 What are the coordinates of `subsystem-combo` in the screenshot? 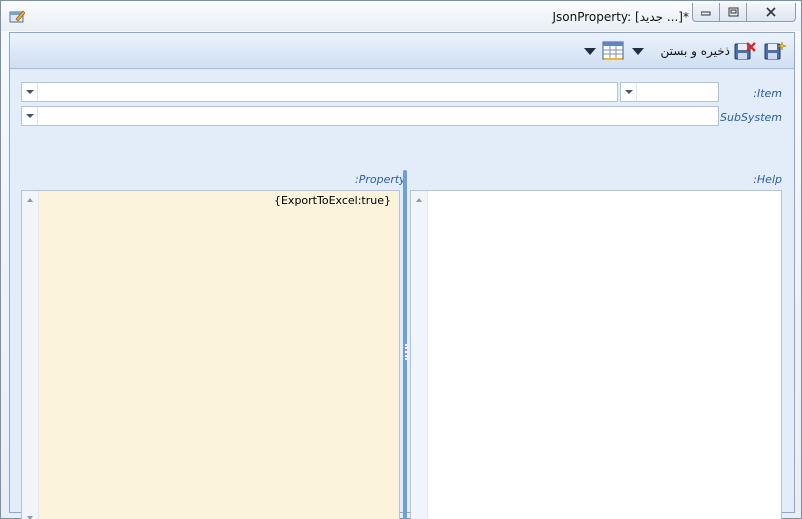 It's located at (370, 116).